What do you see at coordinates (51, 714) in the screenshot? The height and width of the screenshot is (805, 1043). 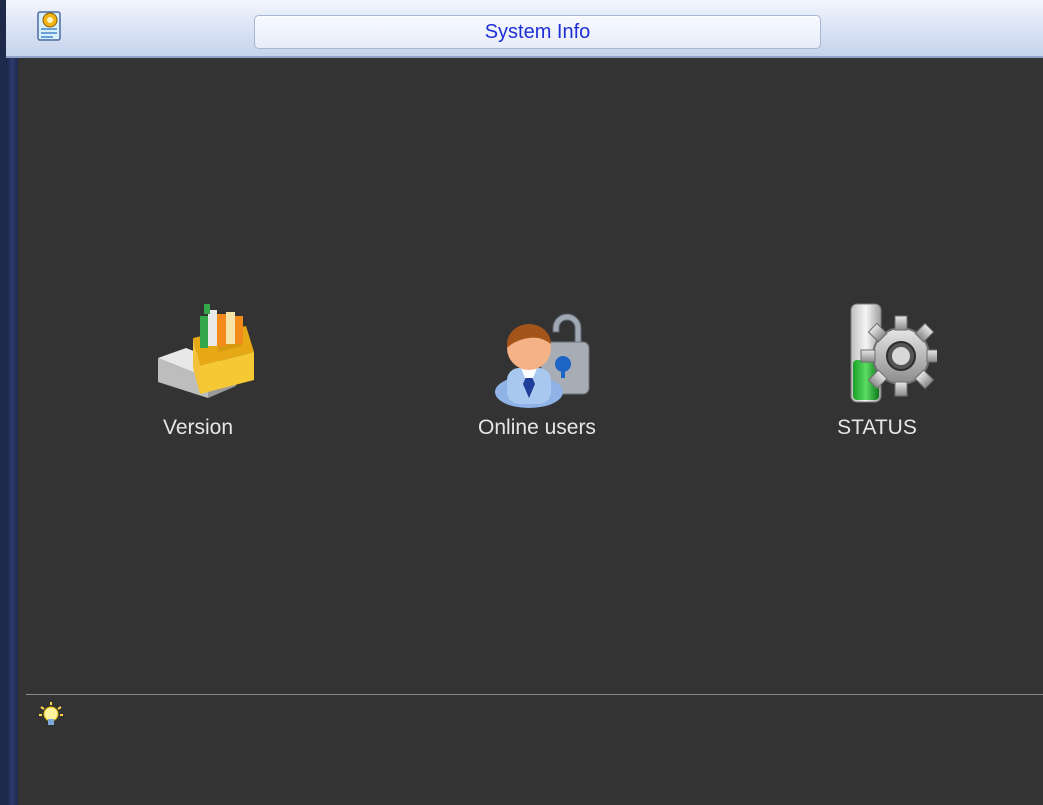 I see `lightbulb-icon` at bounding box center [51, 714].